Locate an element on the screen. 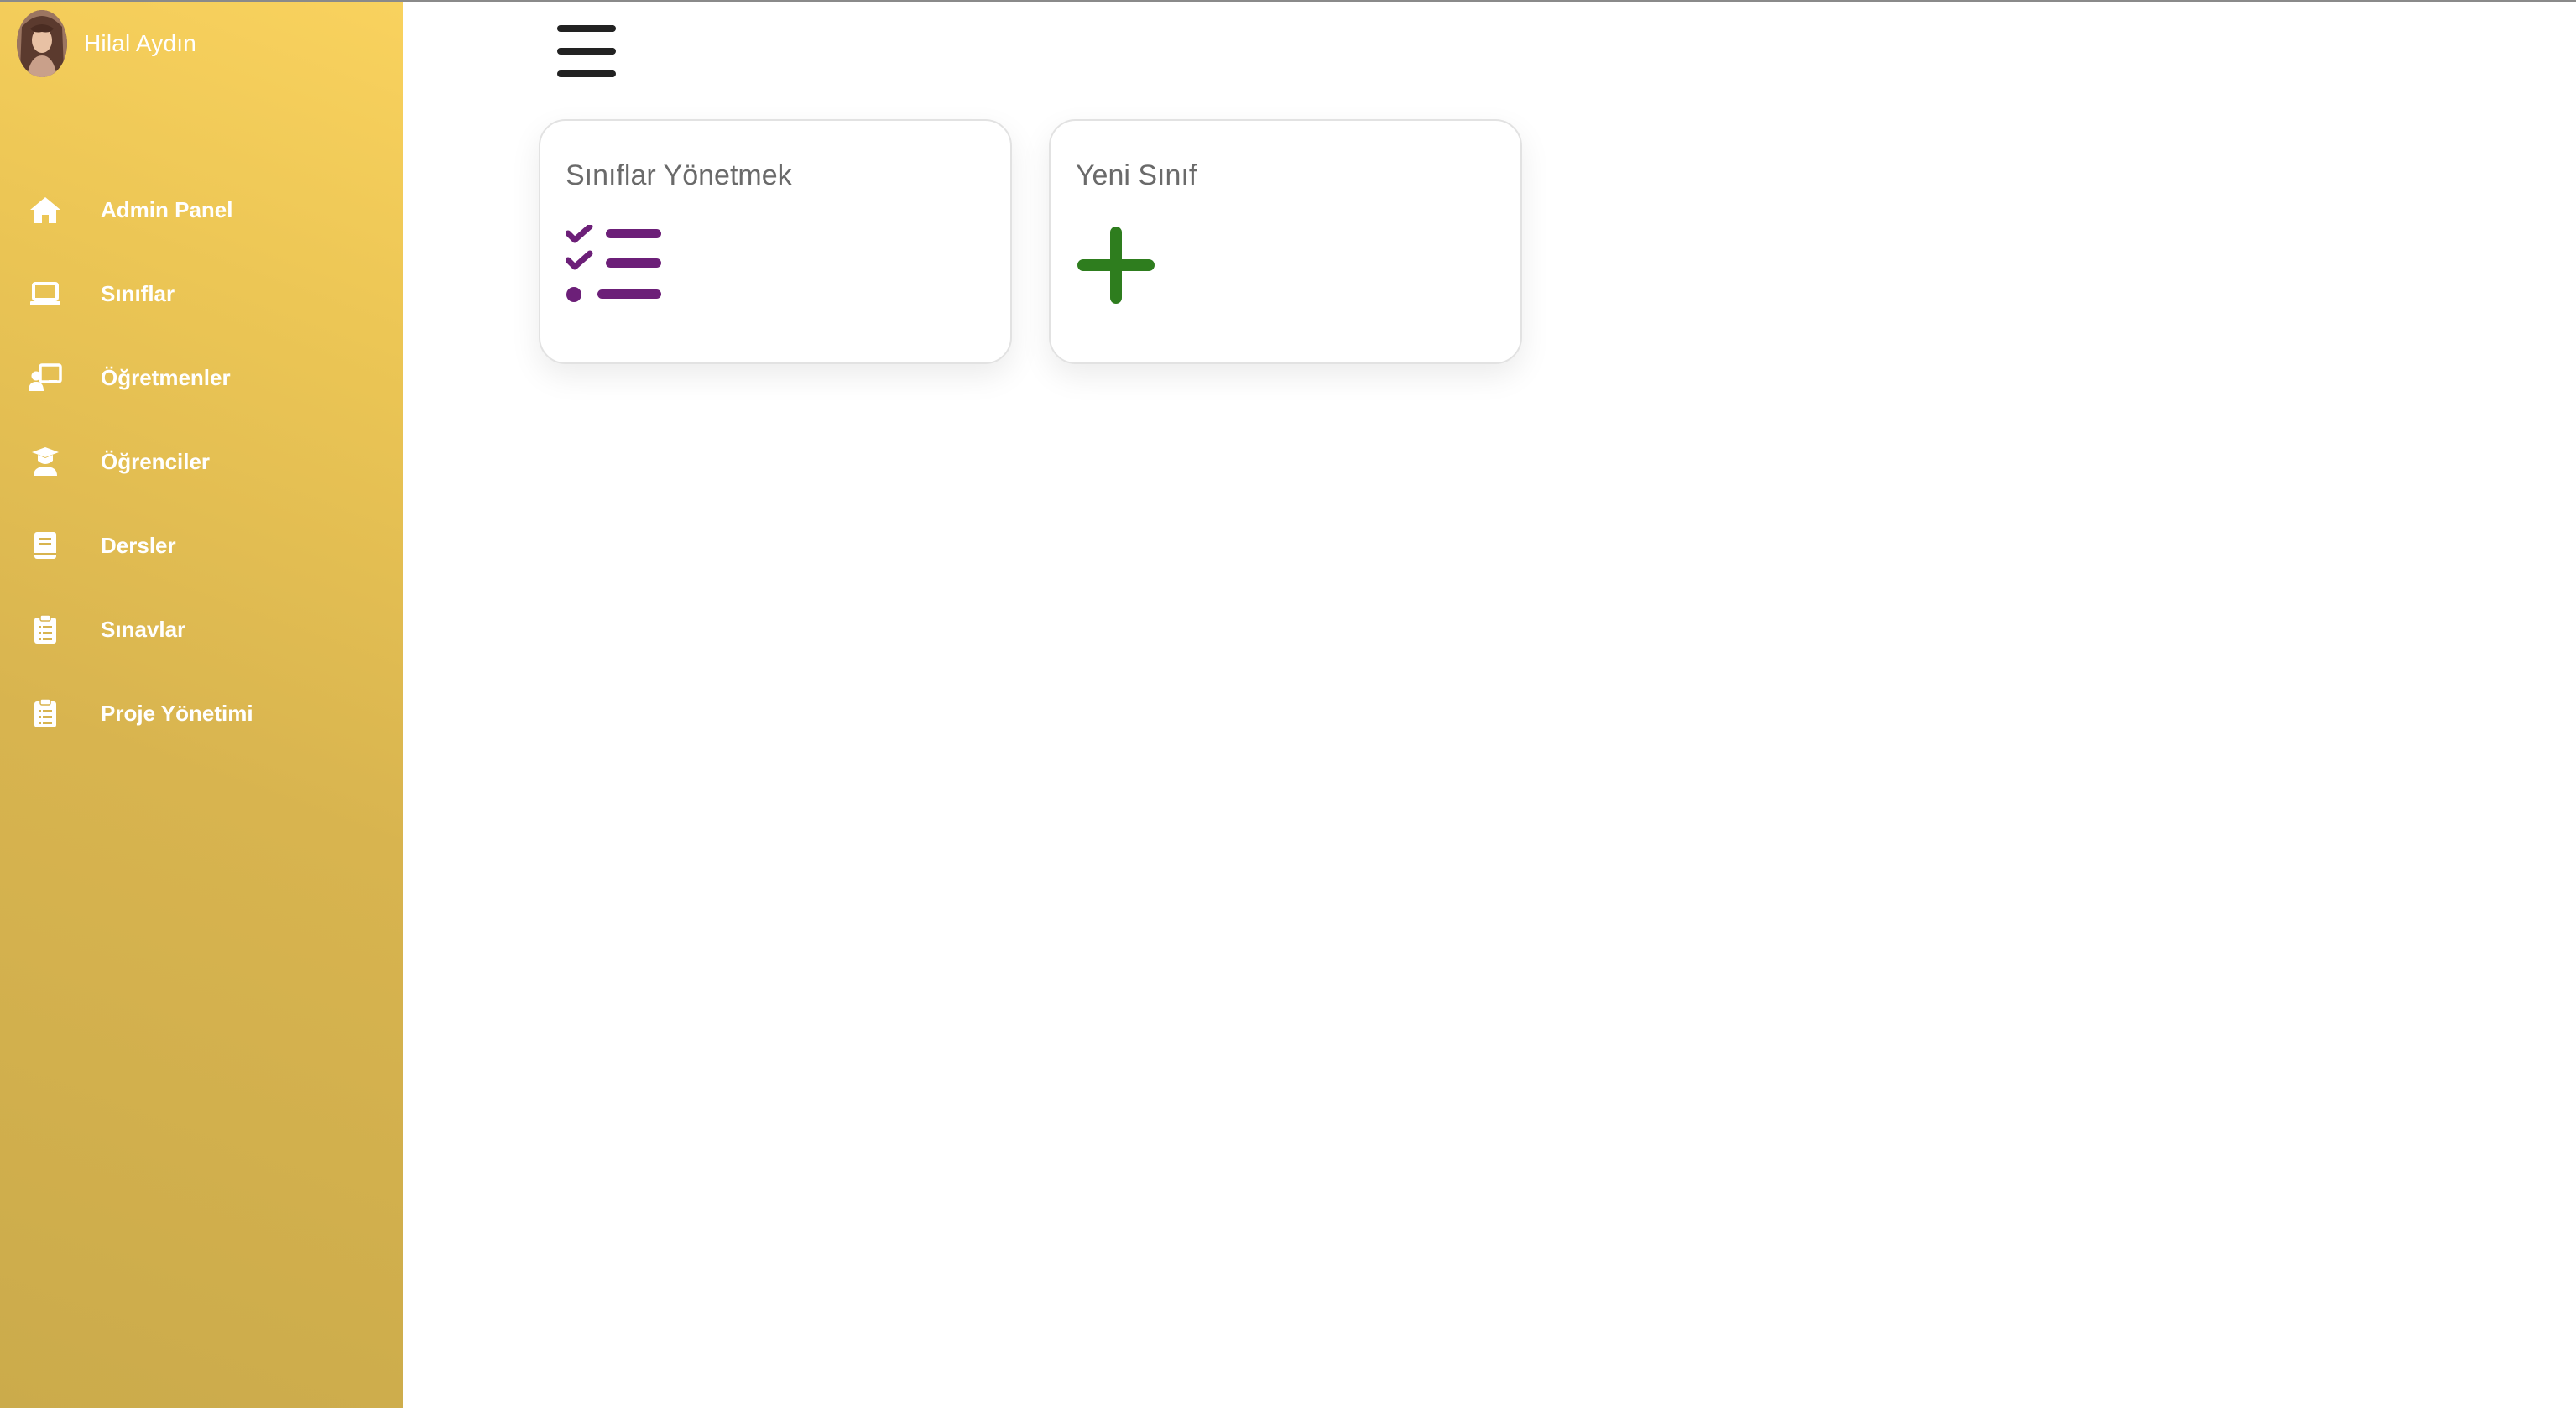  sidebar-item-admin-panel: Admin Panel is located at coordinates (201, 210).